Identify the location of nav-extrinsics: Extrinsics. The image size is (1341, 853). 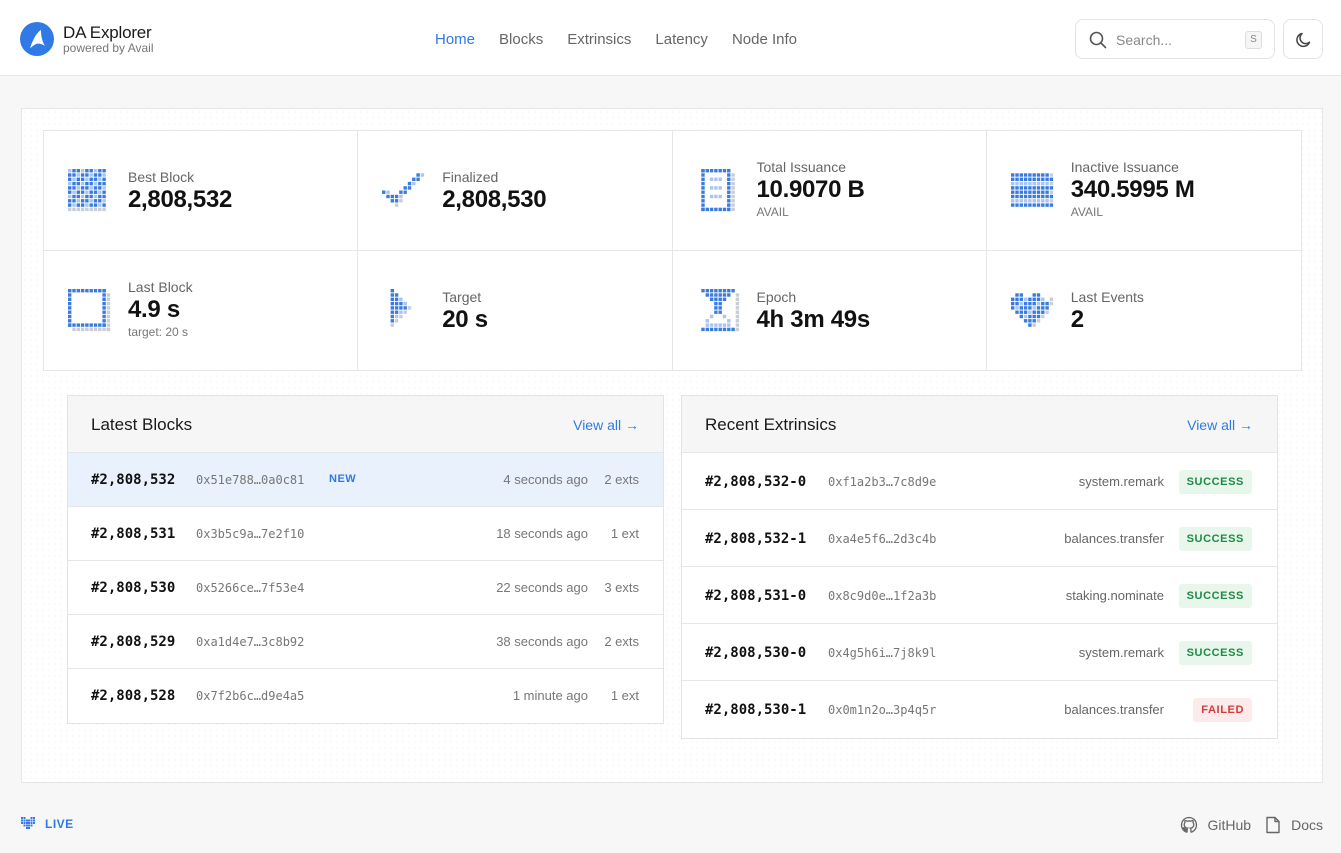
(599, 39).